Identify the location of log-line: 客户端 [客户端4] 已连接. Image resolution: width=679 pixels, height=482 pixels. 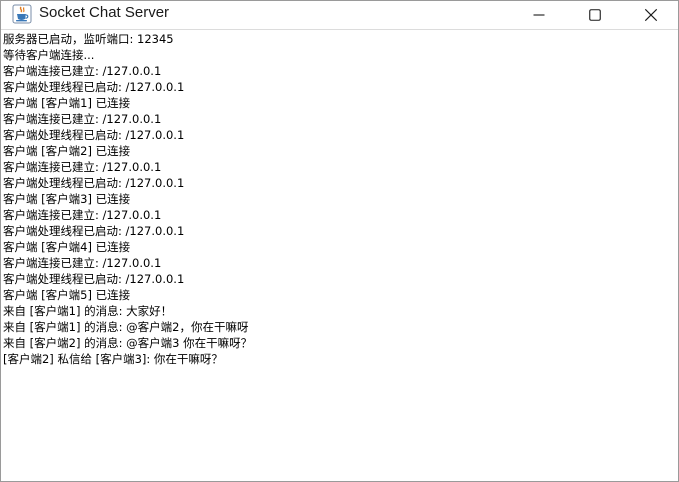
(67, 247).